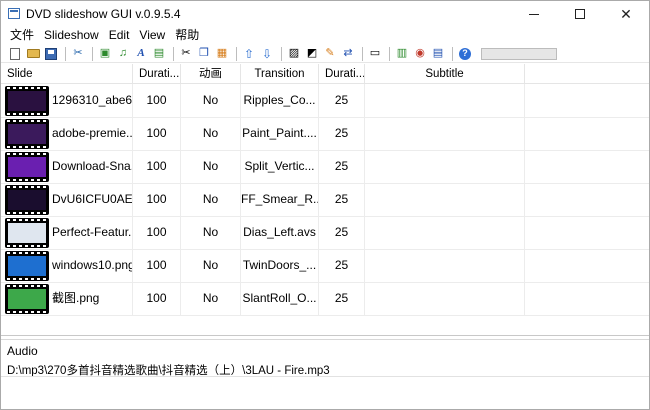  I want to click on table-row: 截图.png 100 No SlantRoll_O... 25, so click(325, 299).